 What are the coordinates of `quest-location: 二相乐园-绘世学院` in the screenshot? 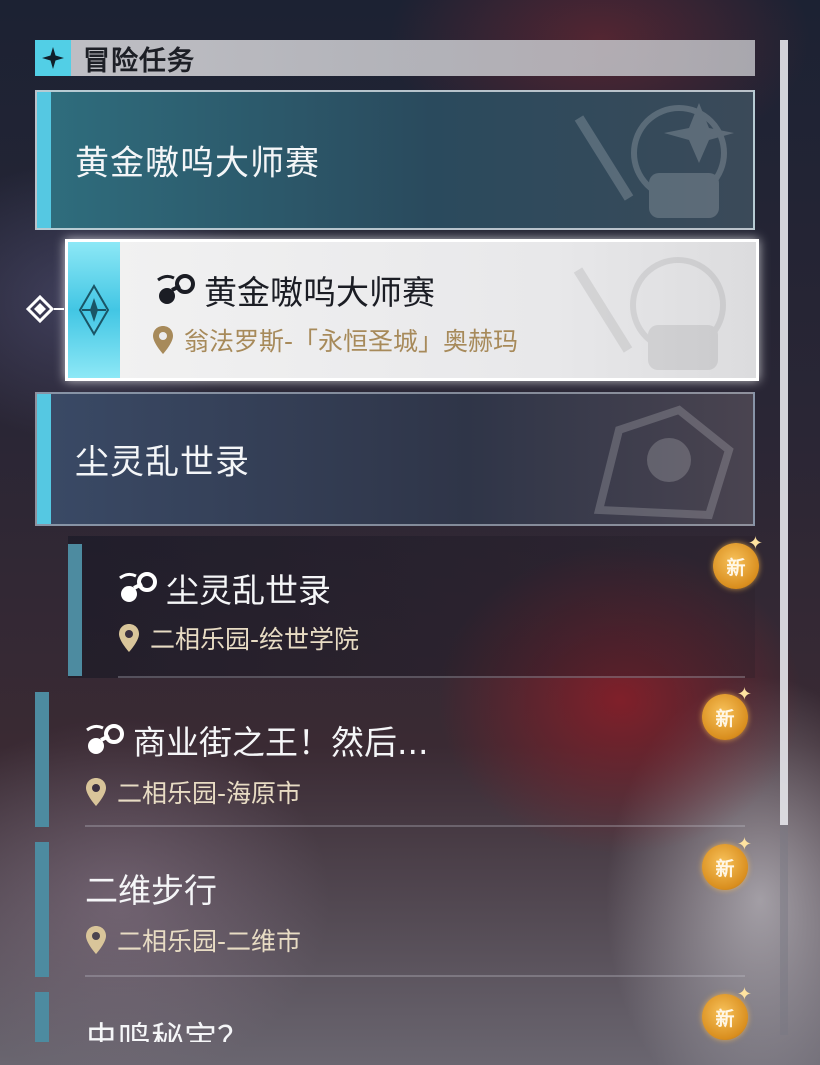 It's located at (238, 638).